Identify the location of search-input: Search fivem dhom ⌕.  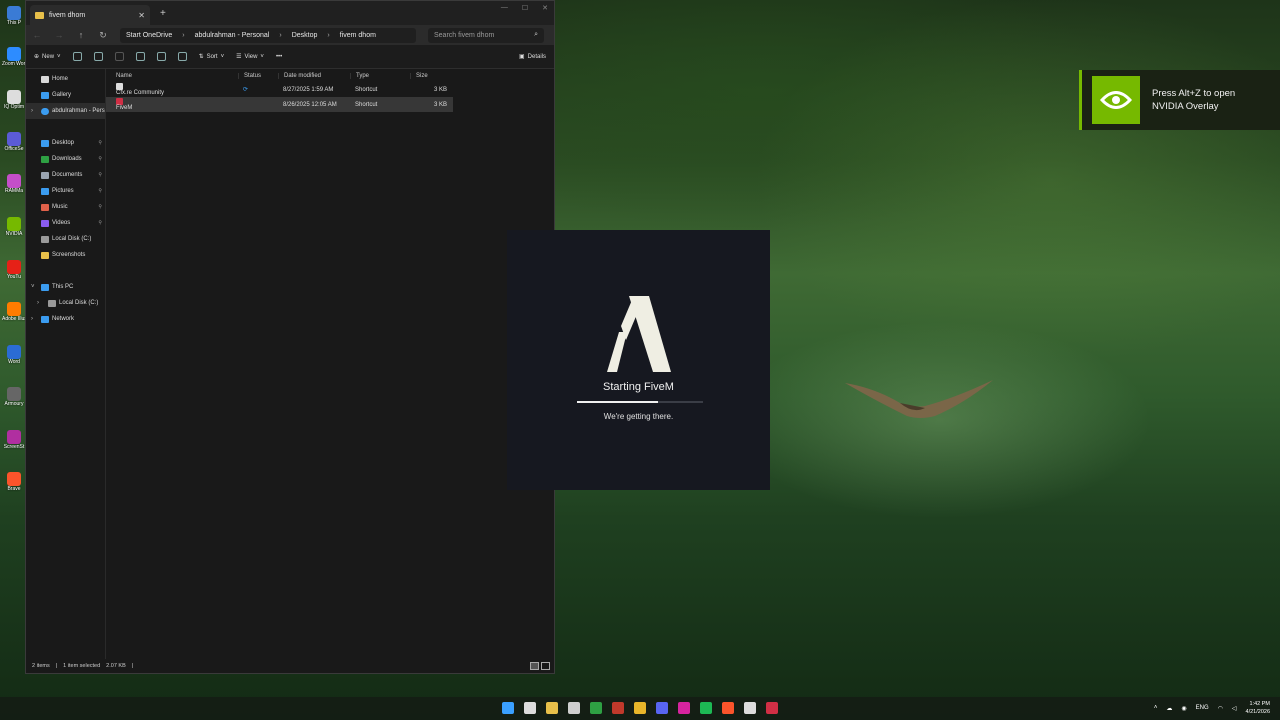
(486, 35).